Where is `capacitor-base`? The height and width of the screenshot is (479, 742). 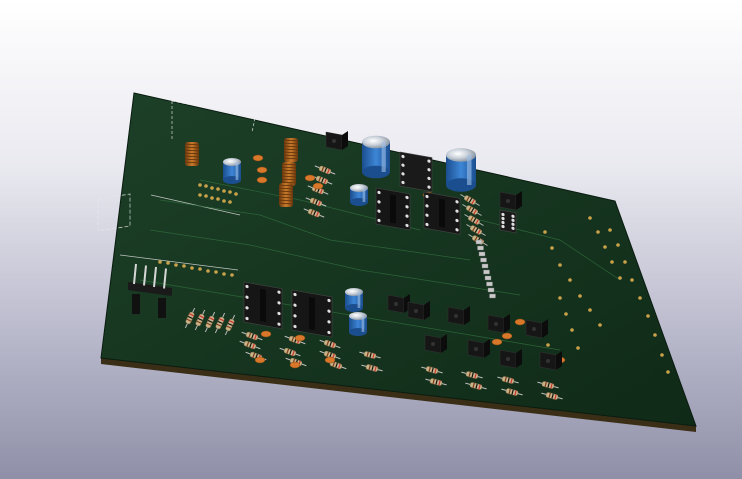
capacitor-base is located at coordinates (232, 180).